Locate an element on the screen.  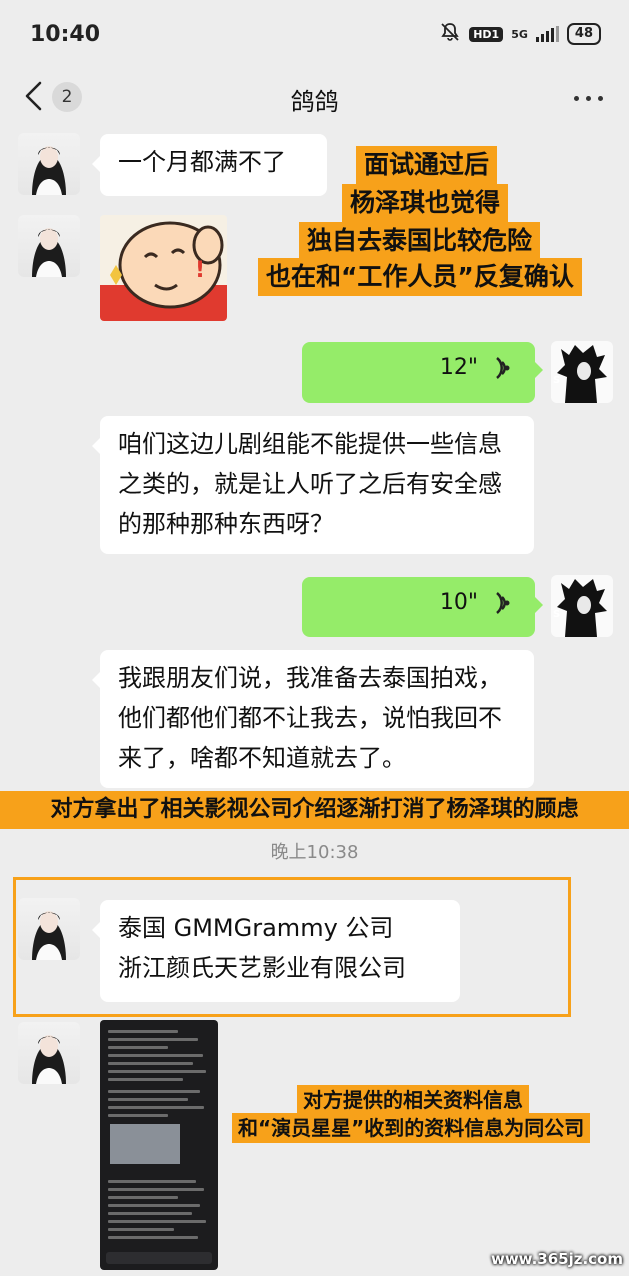
hd-badge: HD1 is located at coordinates (486, 34).